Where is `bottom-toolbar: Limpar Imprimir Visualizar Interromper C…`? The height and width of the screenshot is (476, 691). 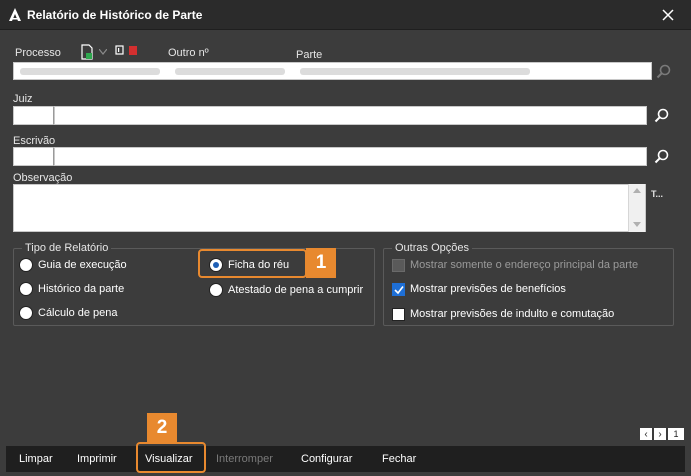
bottom-toolbar: Limpar Imprimir Visualizar Interromper C… is located at coordinates (345, 459).